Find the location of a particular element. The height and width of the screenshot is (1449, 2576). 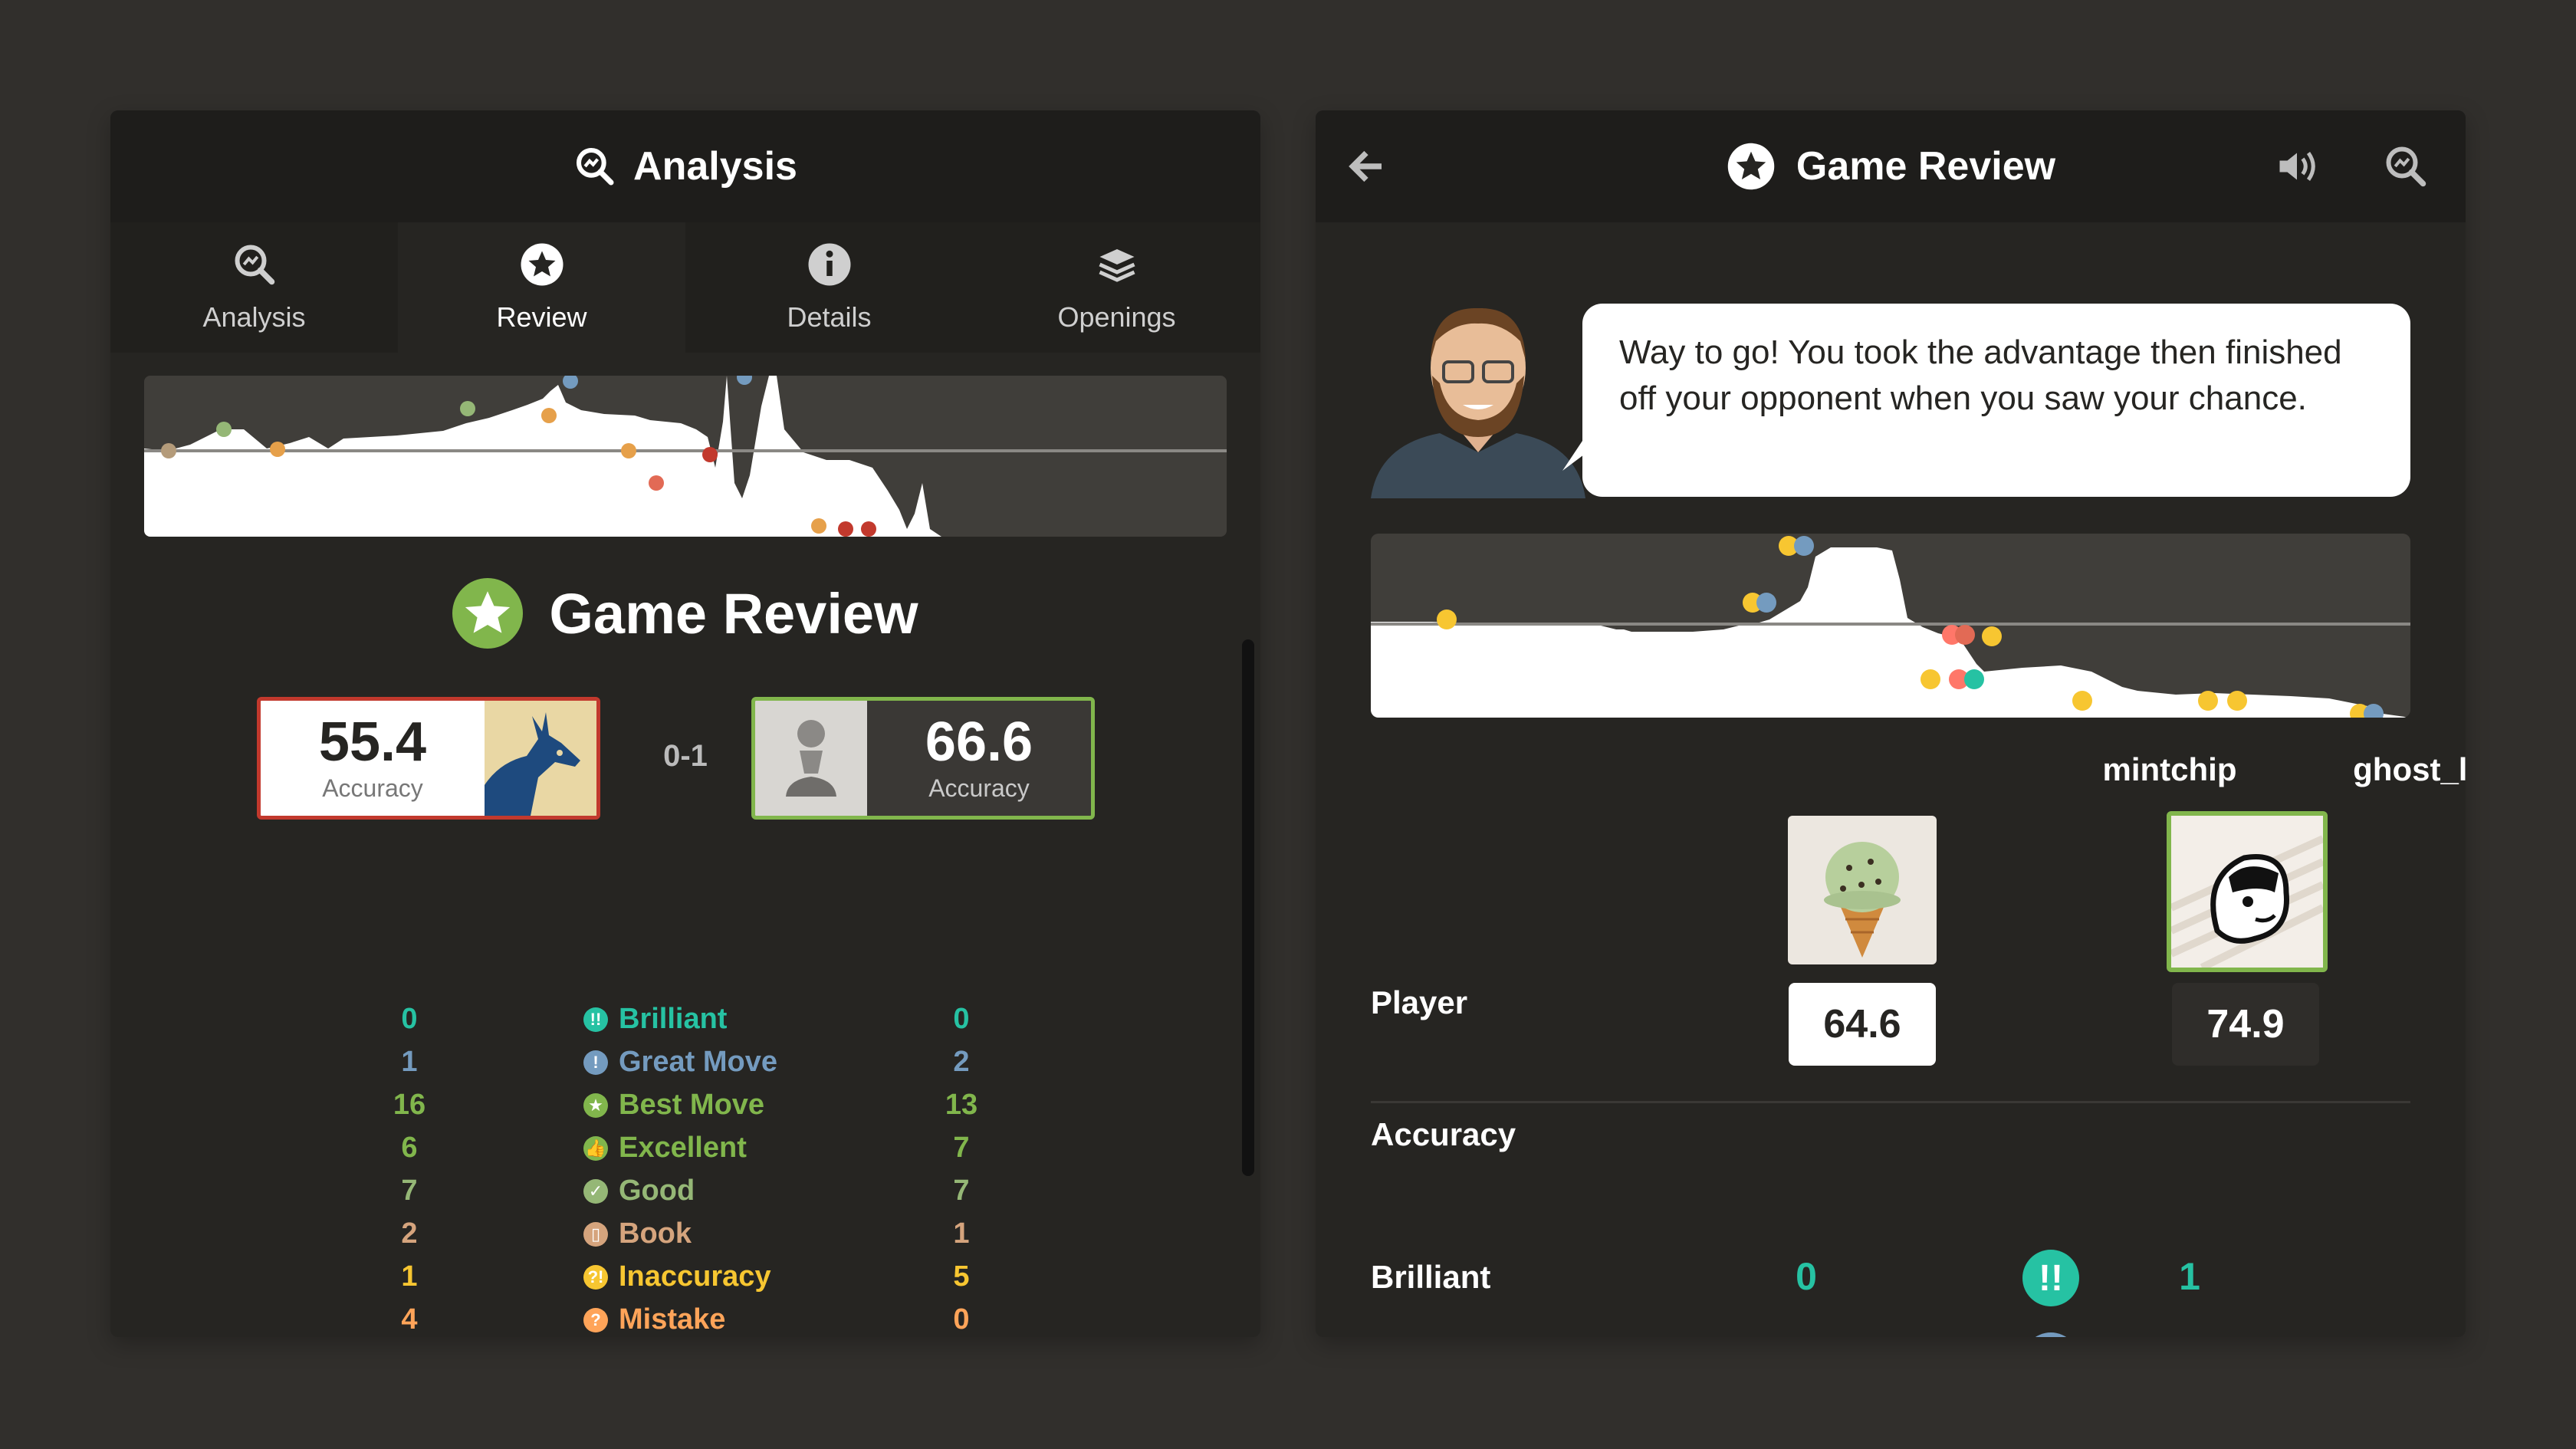

black-player-avatar is located at coordinates (811, 758).